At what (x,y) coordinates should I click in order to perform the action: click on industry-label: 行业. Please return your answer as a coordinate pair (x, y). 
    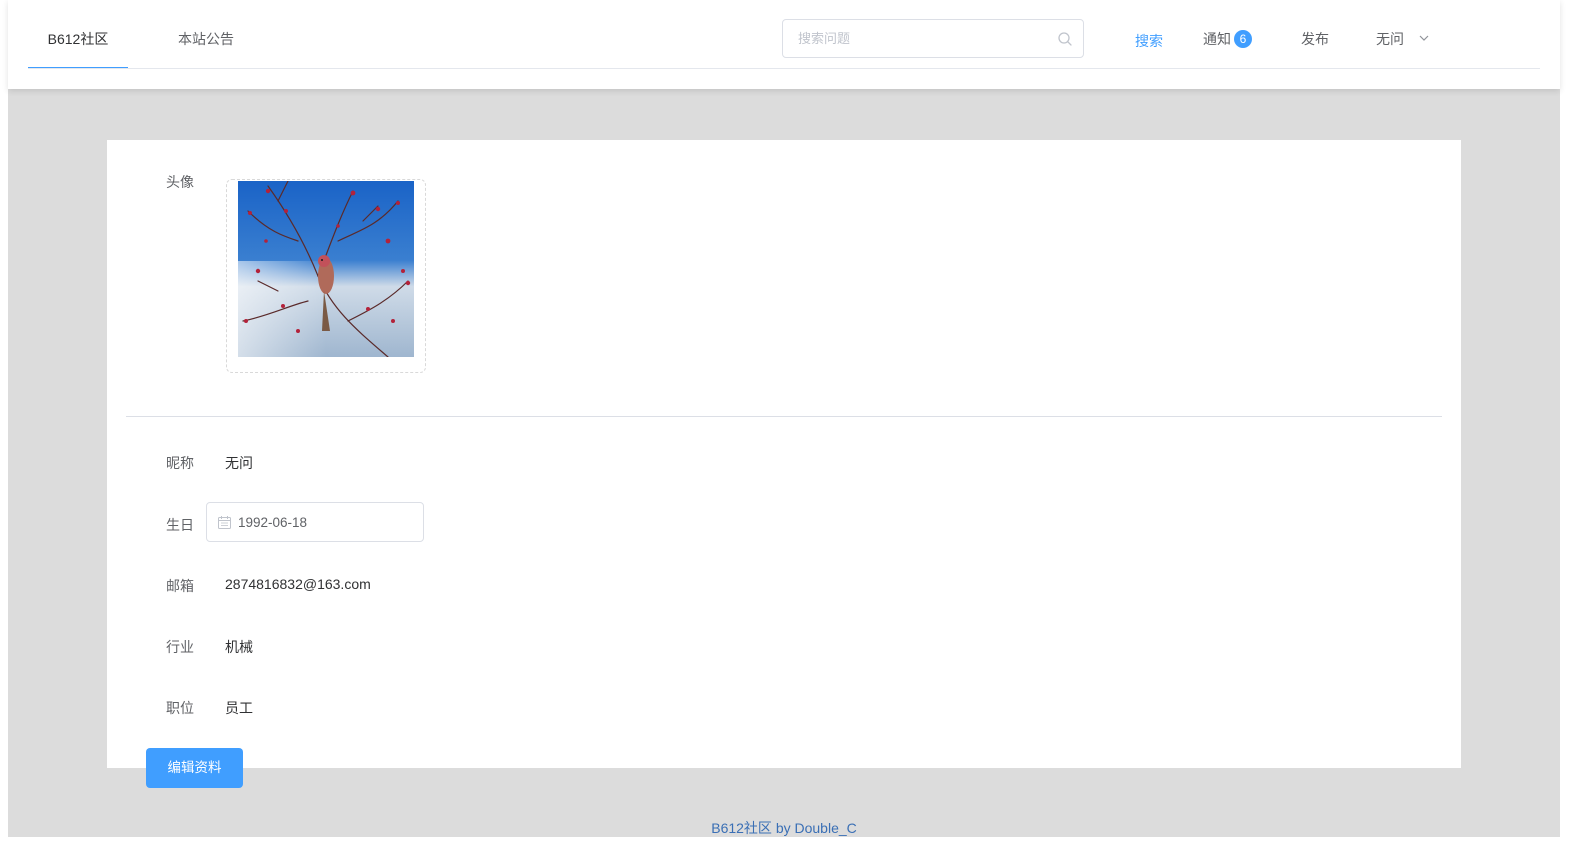
    Looking at the image, I should click on (180, 647).